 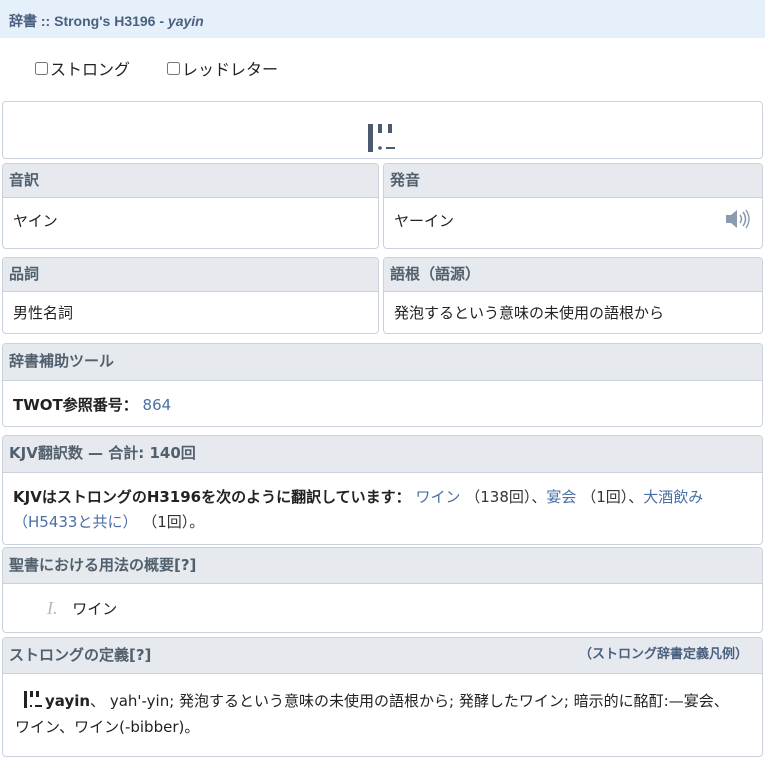 I want to click on kjv-header: KJV翻訳数 — 合計: 140回, so click(x=382, y=454).